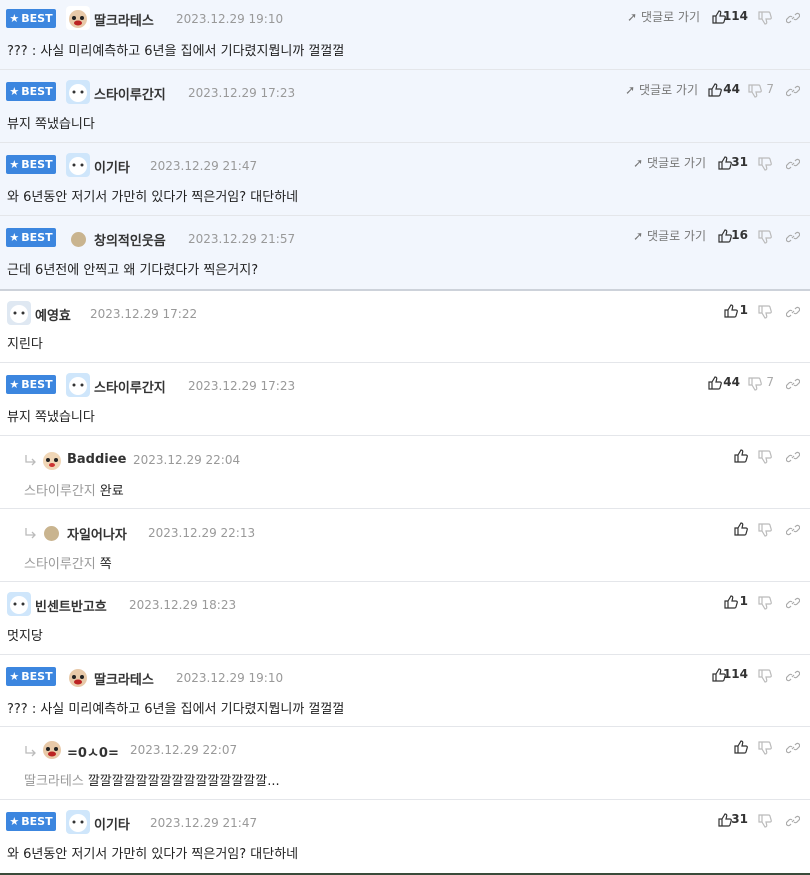  Describe the element at coordinates (25, 344) in the screenshot. I see `comment-text: 지린다` at that location.